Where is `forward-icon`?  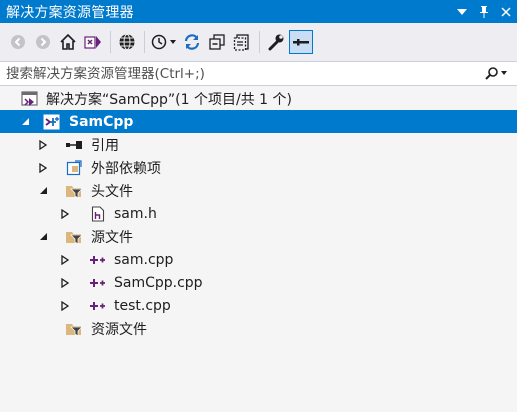
forward-icon is located at coordinates (43, 42).